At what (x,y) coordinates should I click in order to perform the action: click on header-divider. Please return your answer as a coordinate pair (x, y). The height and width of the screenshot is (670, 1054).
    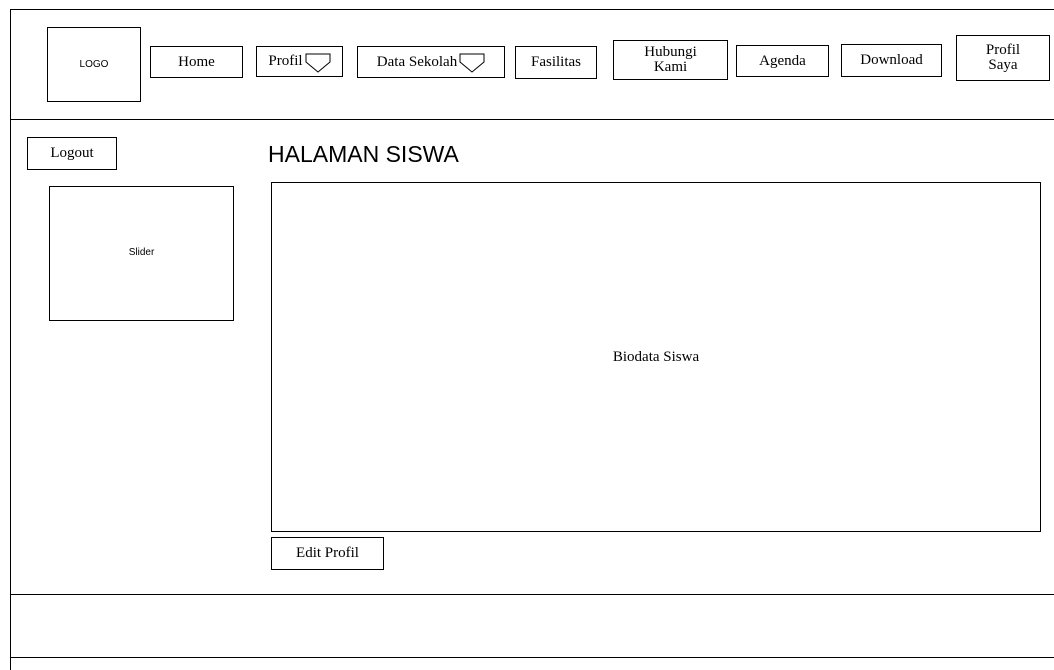
    Looking at the image, I should click on (532, 119).